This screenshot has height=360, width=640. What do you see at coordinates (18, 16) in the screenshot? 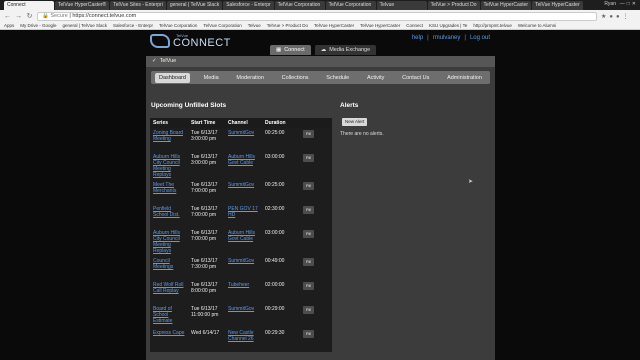
I see `forward-icon: →` at bounding box center [18, 16].